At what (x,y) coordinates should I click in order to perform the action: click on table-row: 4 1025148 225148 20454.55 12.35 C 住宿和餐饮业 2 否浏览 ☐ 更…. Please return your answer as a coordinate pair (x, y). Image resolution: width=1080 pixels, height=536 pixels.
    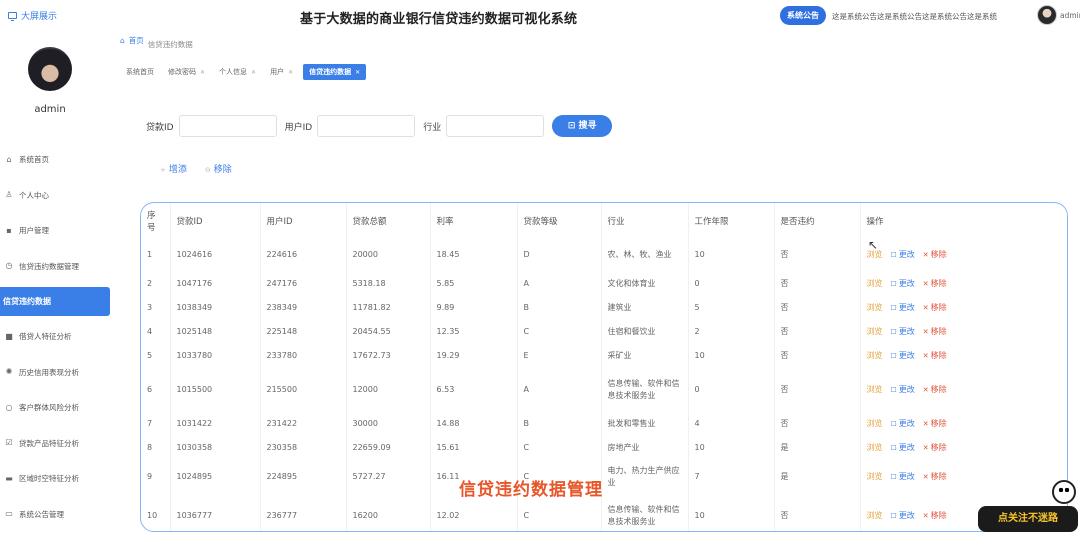
    Looking at the image, I should click on (604, 332).